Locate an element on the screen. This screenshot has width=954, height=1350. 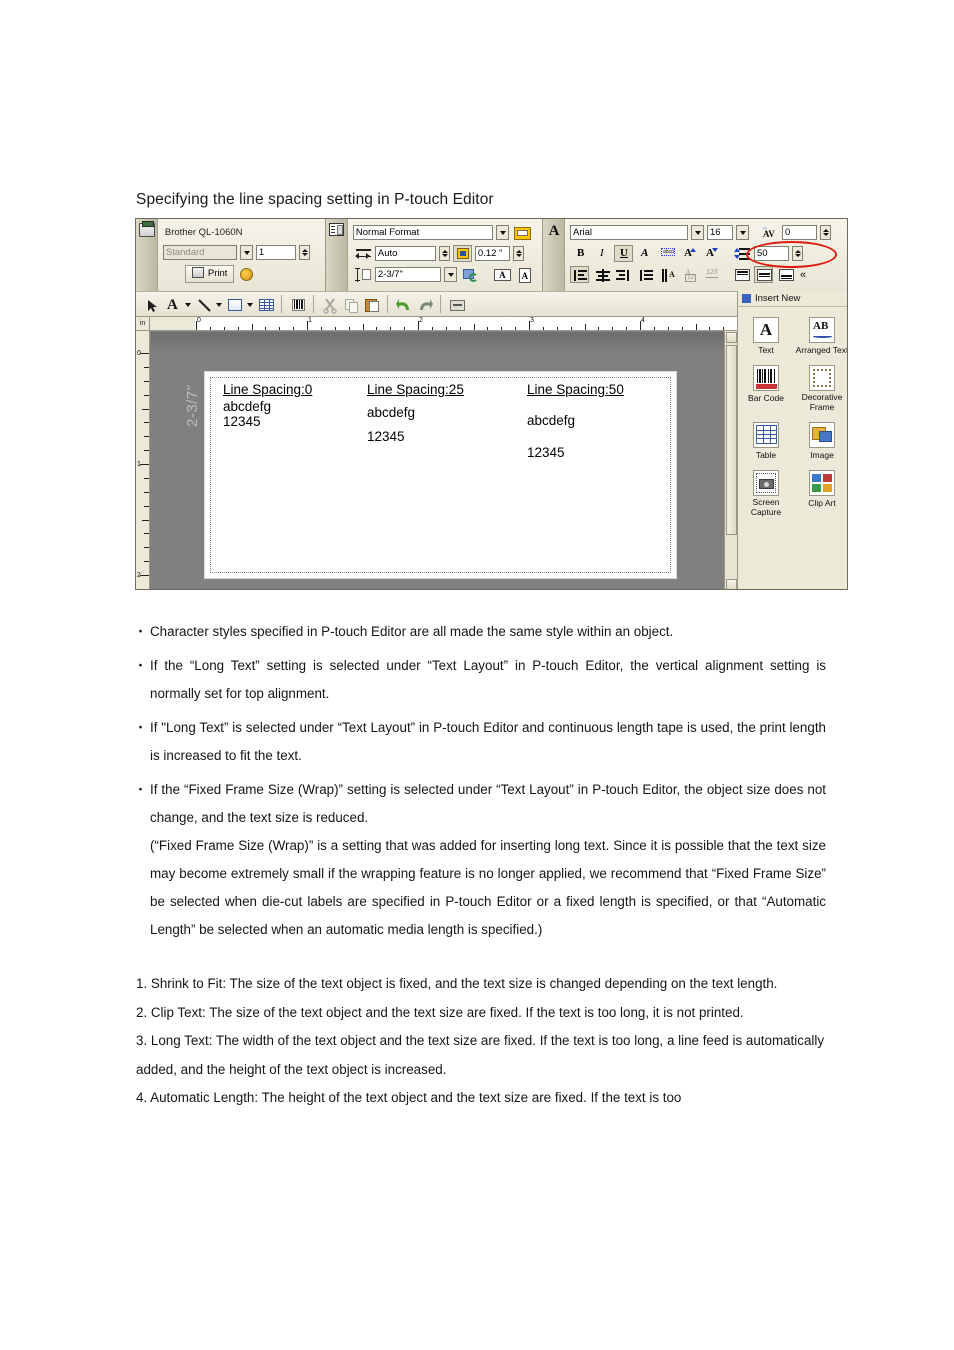
cut-icon is located at coordinates (329, 305).